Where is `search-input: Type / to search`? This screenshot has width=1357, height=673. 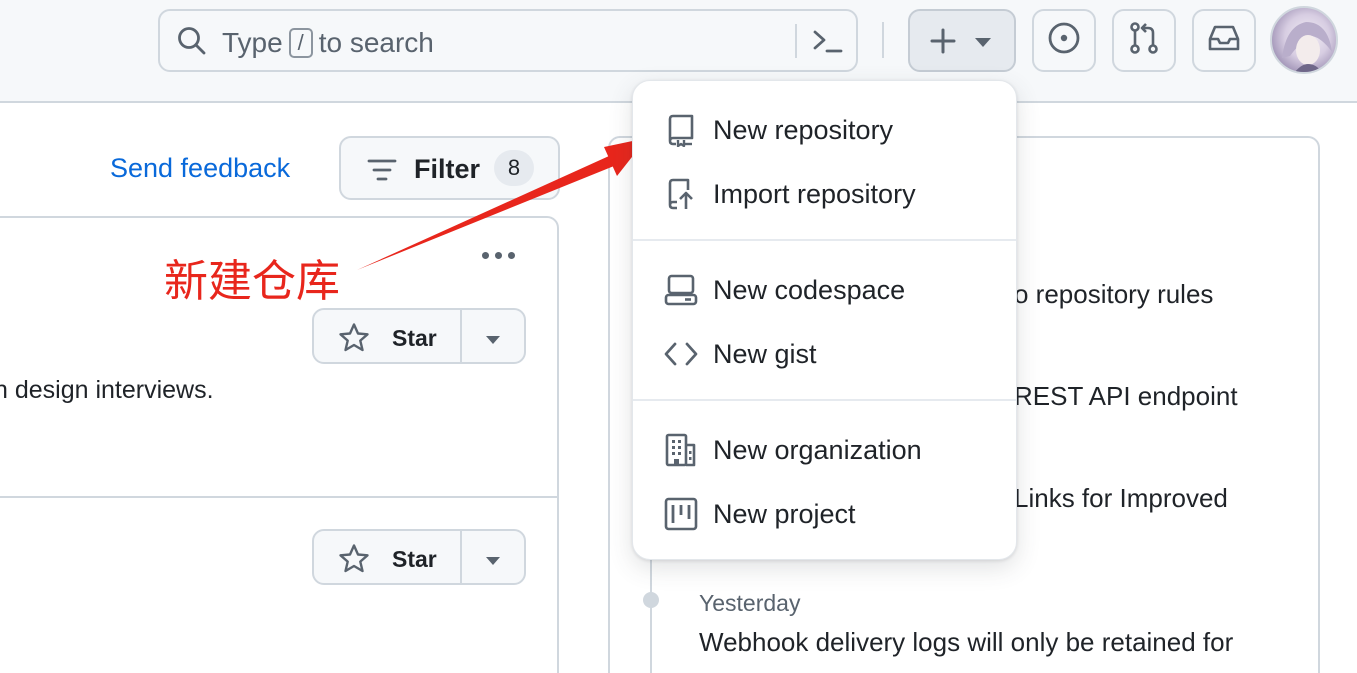 search-input: Type / to search is located at coordinates (508, 40).